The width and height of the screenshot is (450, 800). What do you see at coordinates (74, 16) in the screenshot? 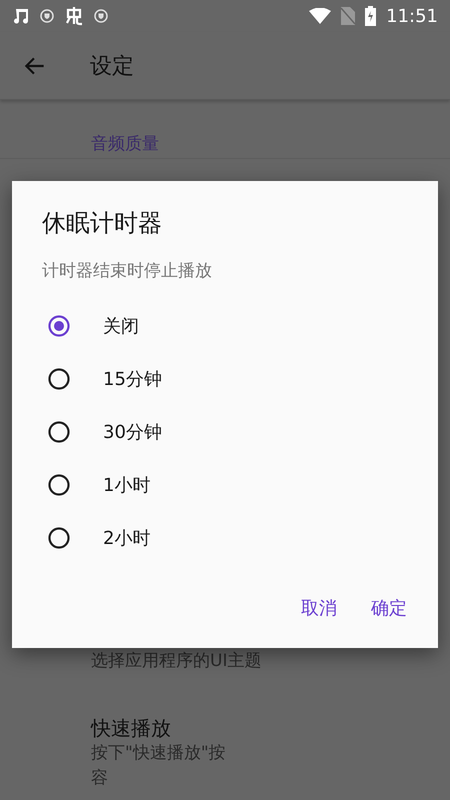
I see `app-icon` at bounding box center [74, 16].